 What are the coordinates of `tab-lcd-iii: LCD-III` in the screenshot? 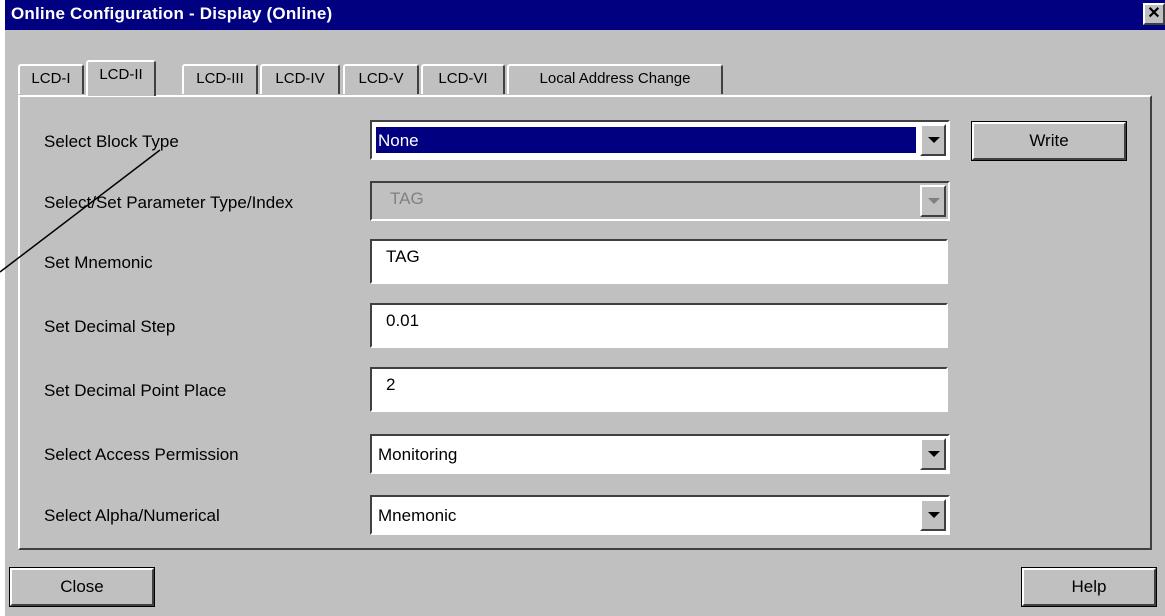 It's located at (220, 79).